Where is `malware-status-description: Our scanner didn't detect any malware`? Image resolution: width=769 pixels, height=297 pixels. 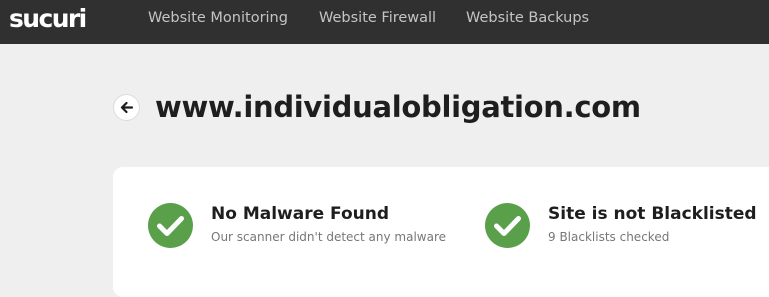
malware-status-description: Our scanner didn't detect any malware is located at coordinates (329, 237).